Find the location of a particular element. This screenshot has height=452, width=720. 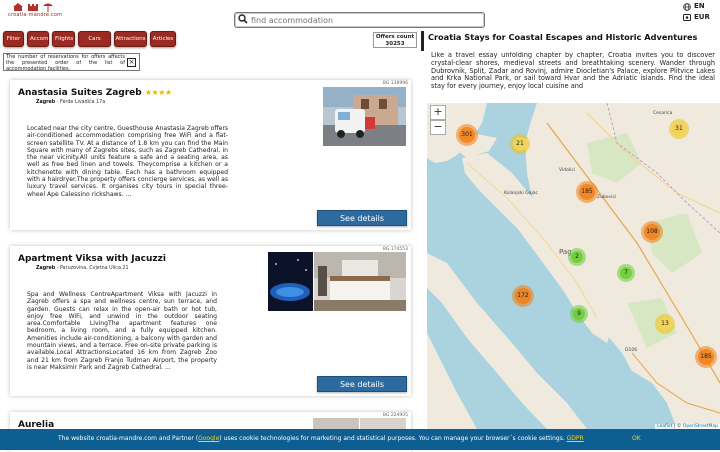

cluster-count: 108 is located at coordinates (652, 232).